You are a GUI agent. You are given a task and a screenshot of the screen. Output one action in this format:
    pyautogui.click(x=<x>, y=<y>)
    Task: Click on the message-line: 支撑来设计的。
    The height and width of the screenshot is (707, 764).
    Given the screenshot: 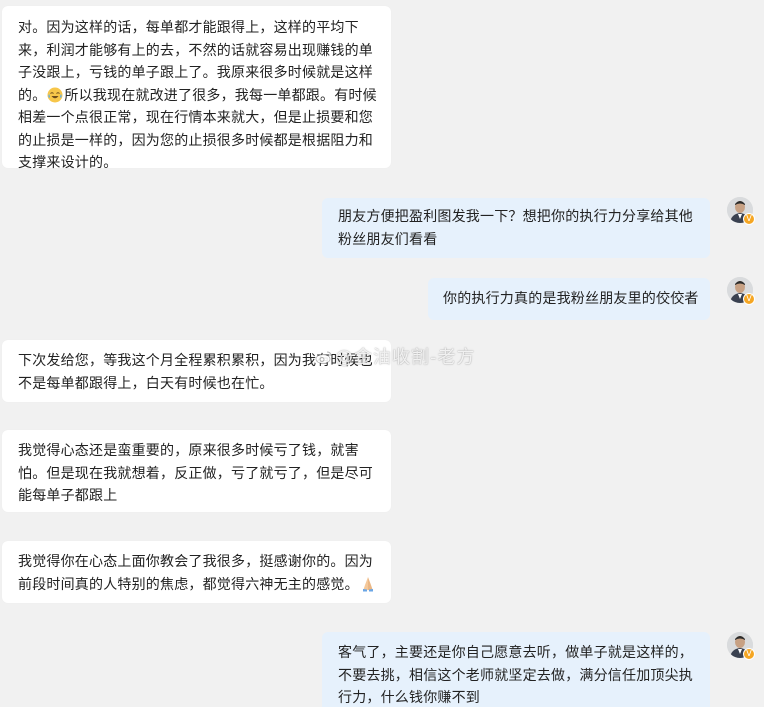 What is the action you would take?
    pyautogui.click(x=68, y=163)
    